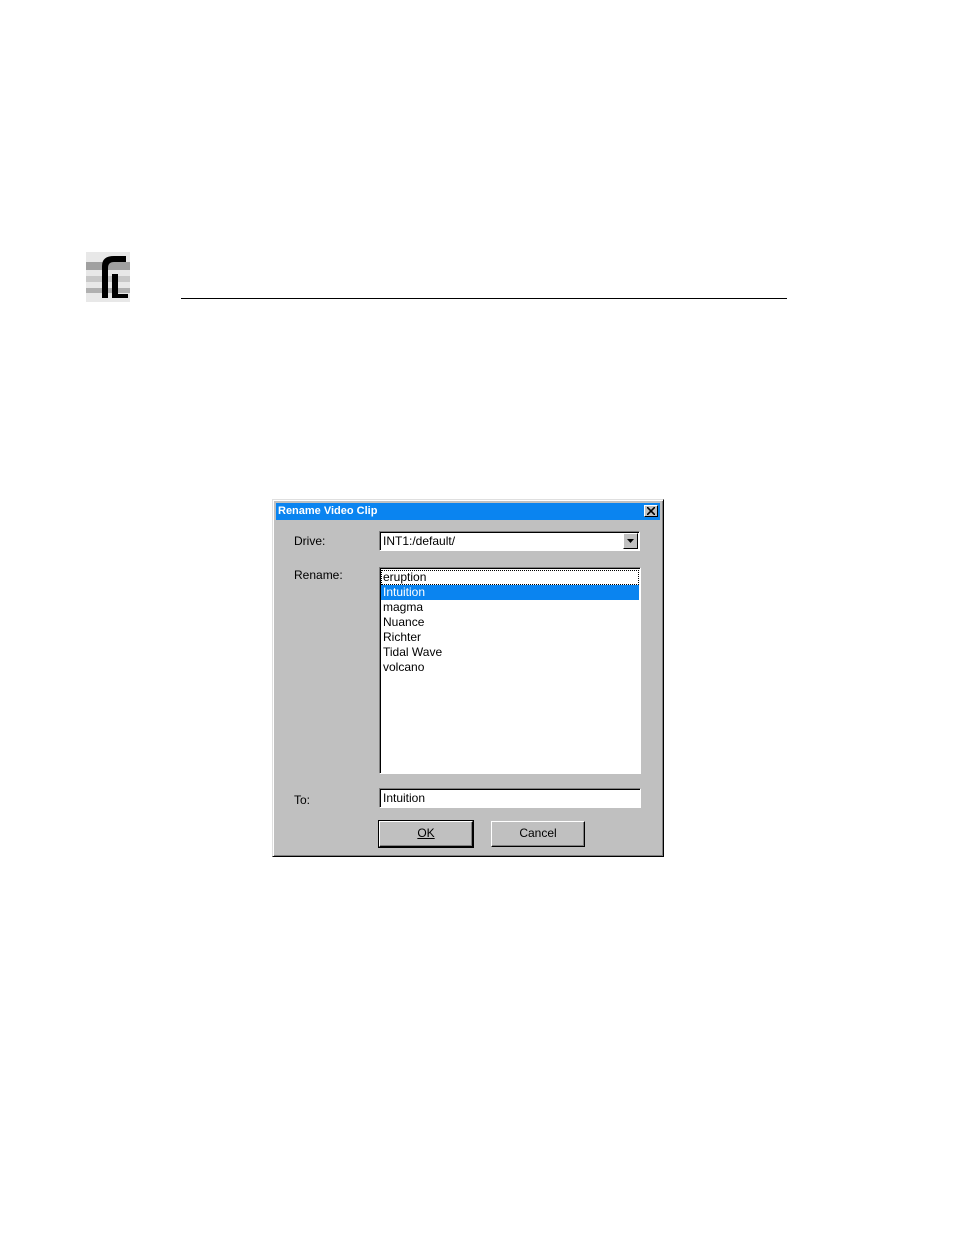 The width and height of the screenshot is (954, 1235). Describe the element at coordinates (419, 541) in the screenshot. I see `drive-value: INT1:/default/` at that location.